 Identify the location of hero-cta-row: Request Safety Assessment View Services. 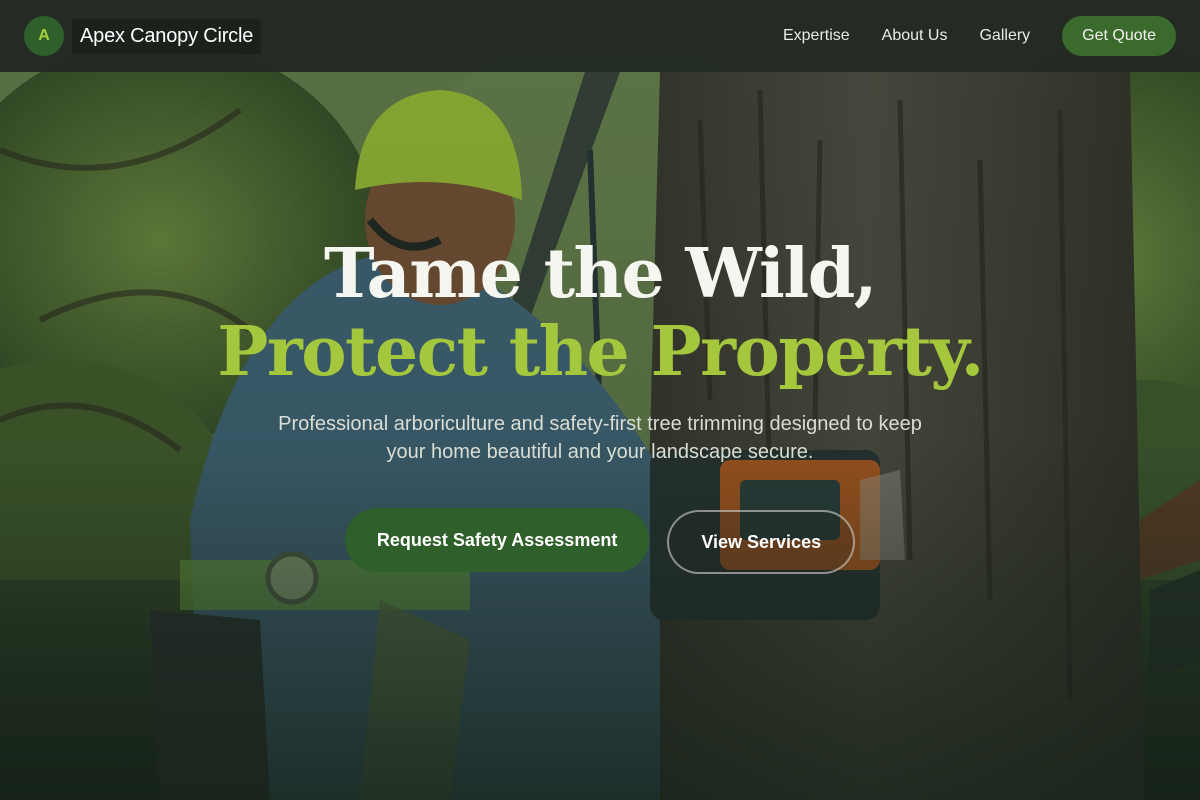
(600, 541).